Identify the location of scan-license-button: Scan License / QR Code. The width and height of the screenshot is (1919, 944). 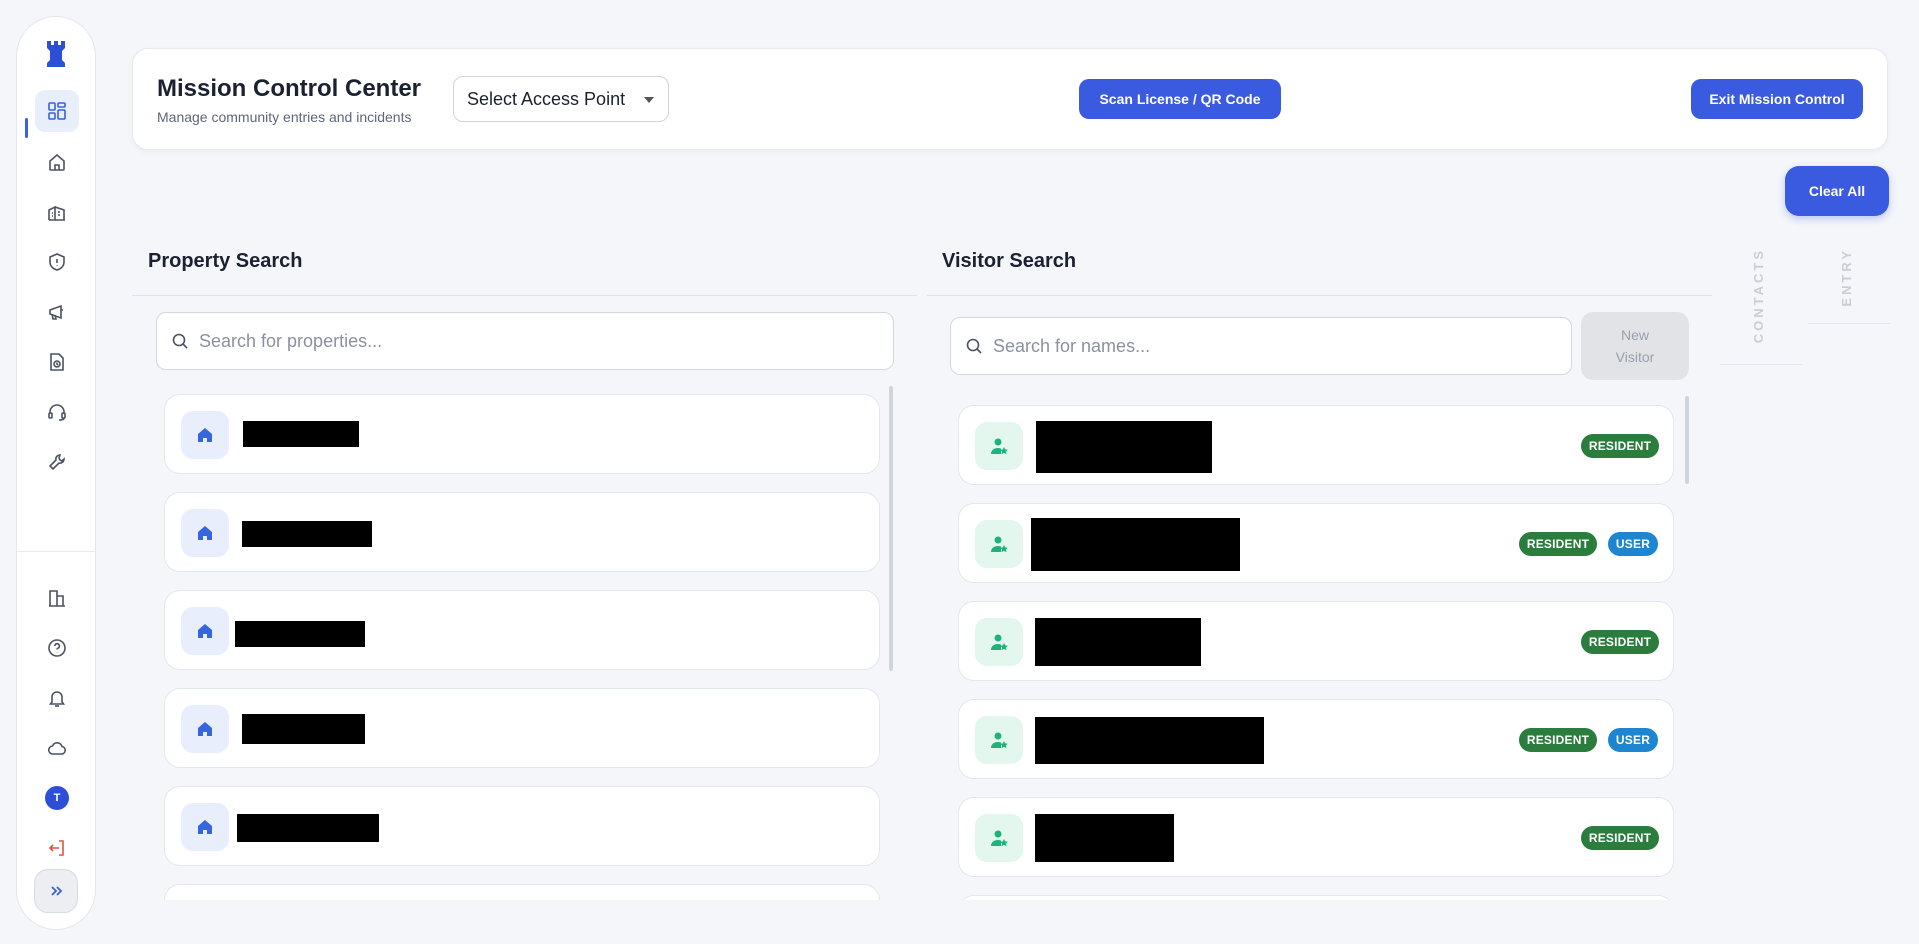
(1180, 99).